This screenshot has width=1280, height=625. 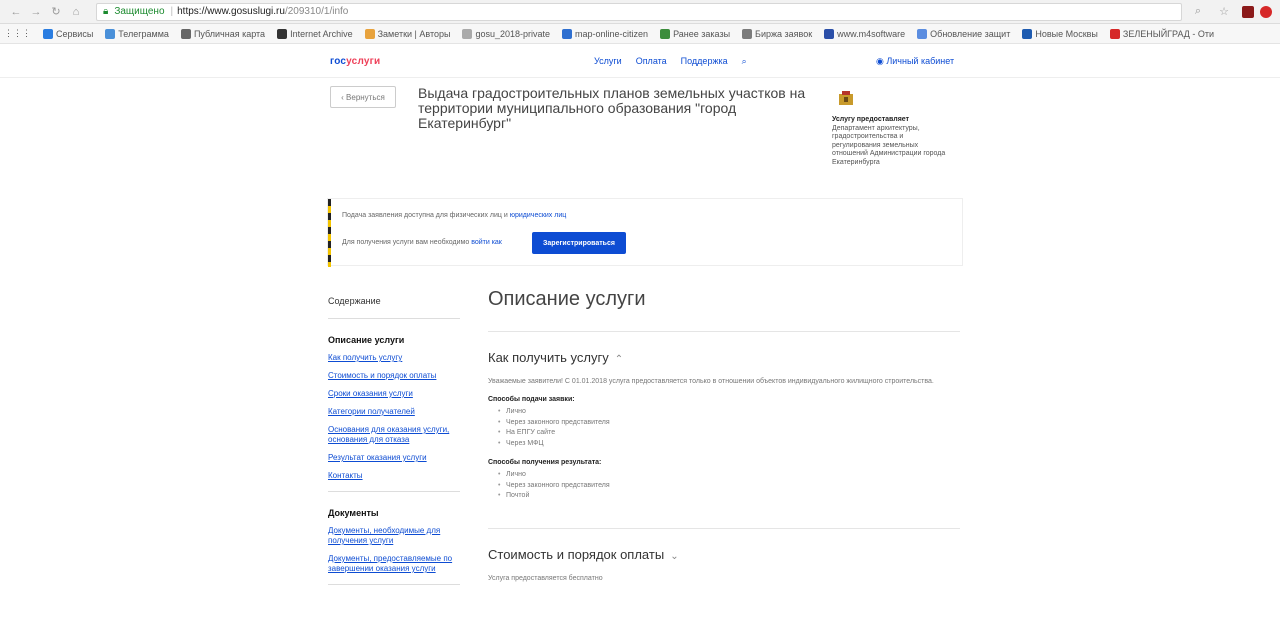 What do you see at coordinates (406, 242) in the screenshot?
I see `notice-line-2-text: Для получения услуги вам необходимо` at bounding box center [406, 242].